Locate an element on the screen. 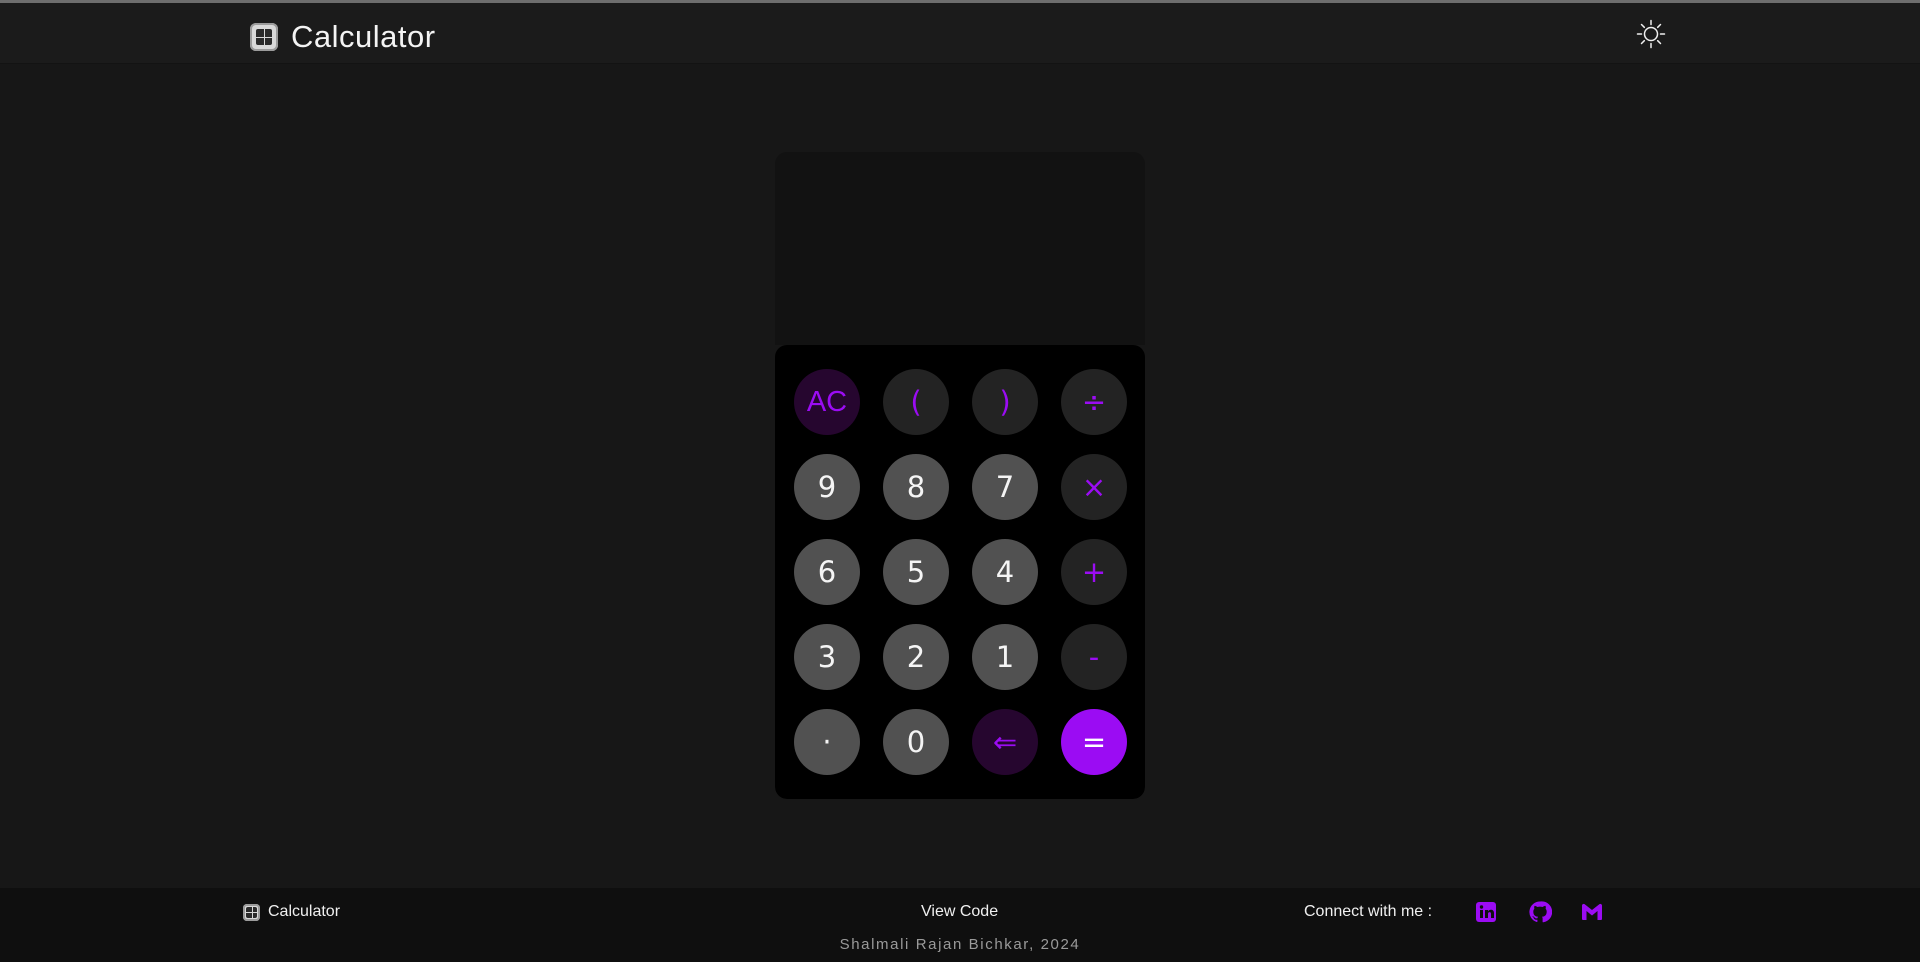 The width and height of the screenshot is (1920, 962). linkedin-link is located at coordinates (1486, 912).